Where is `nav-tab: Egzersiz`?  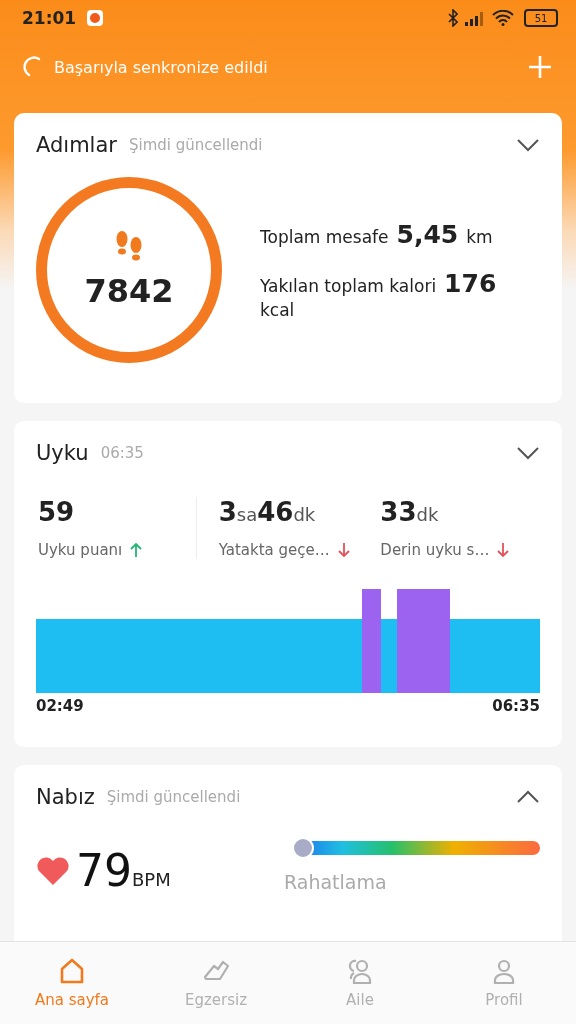 nav-tab: Egzersiz is located at coordinates (216, 983).